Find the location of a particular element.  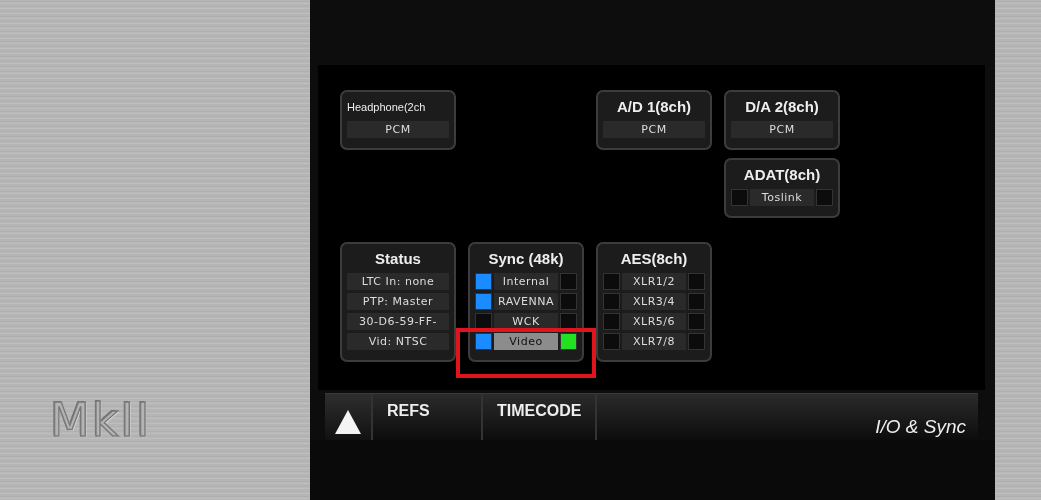

port-option: XLR5/6 is located at coordinates (654, 321).